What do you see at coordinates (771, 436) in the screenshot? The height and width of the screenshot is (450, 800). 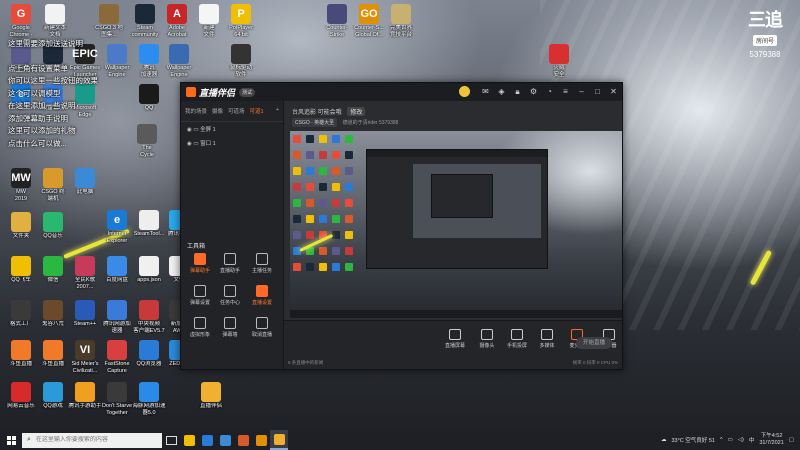 I see `clock-time: 下午4:52` at bounding box center [771, 436].